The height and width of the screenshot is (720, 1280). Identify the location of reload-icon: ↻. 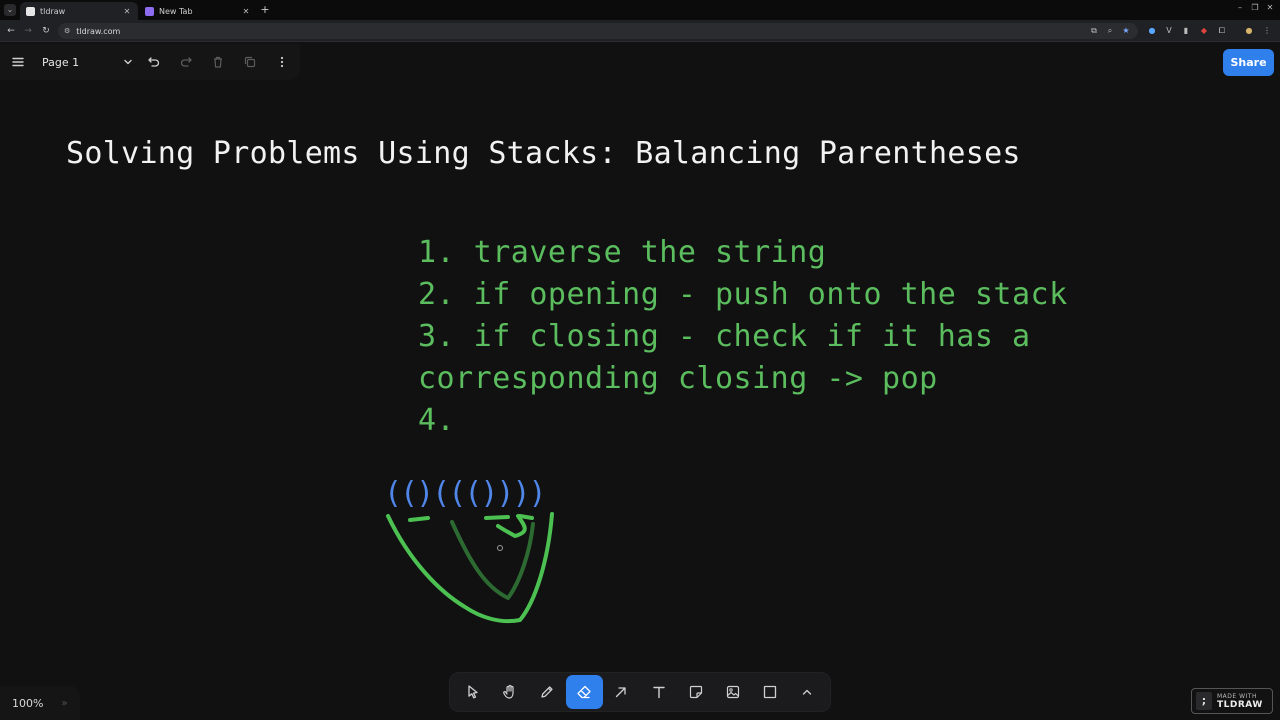
(46, 31).